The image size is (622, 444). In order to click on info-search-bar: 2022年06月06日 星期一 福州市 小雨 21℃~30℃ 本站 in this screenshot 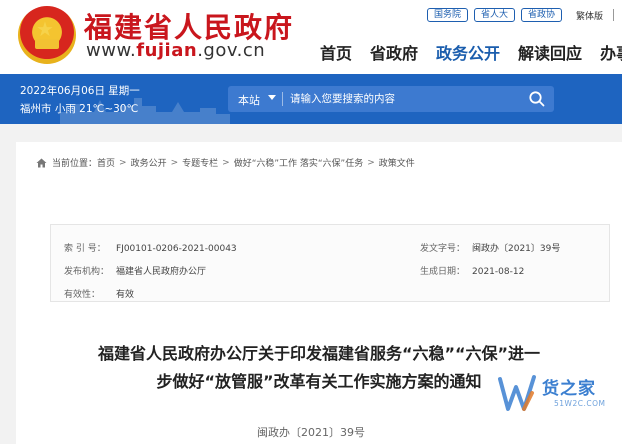, I will do `click(311, 99)`.